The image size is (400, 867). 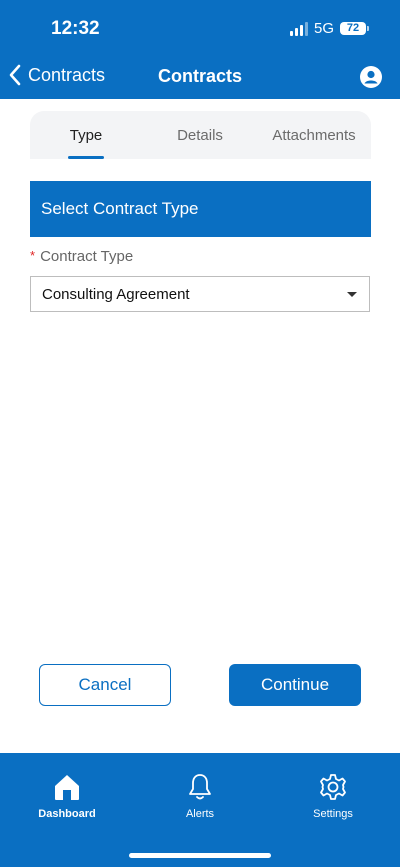 I want to click on battery-icon: 72, so click(x=354, y=28).